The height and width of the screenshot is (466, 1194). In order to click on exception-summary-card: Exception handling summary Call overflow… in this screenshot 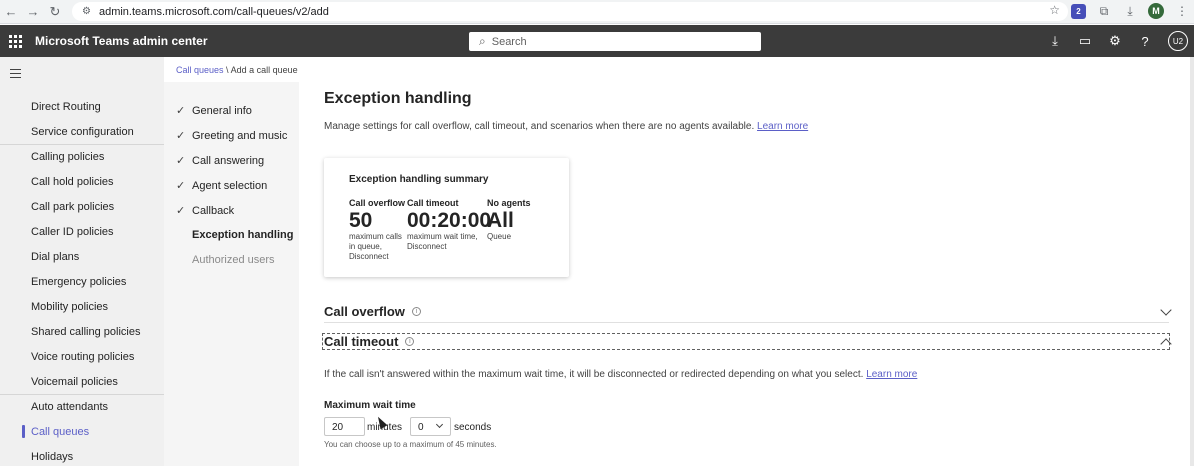, I will do `click(446, 217)`.